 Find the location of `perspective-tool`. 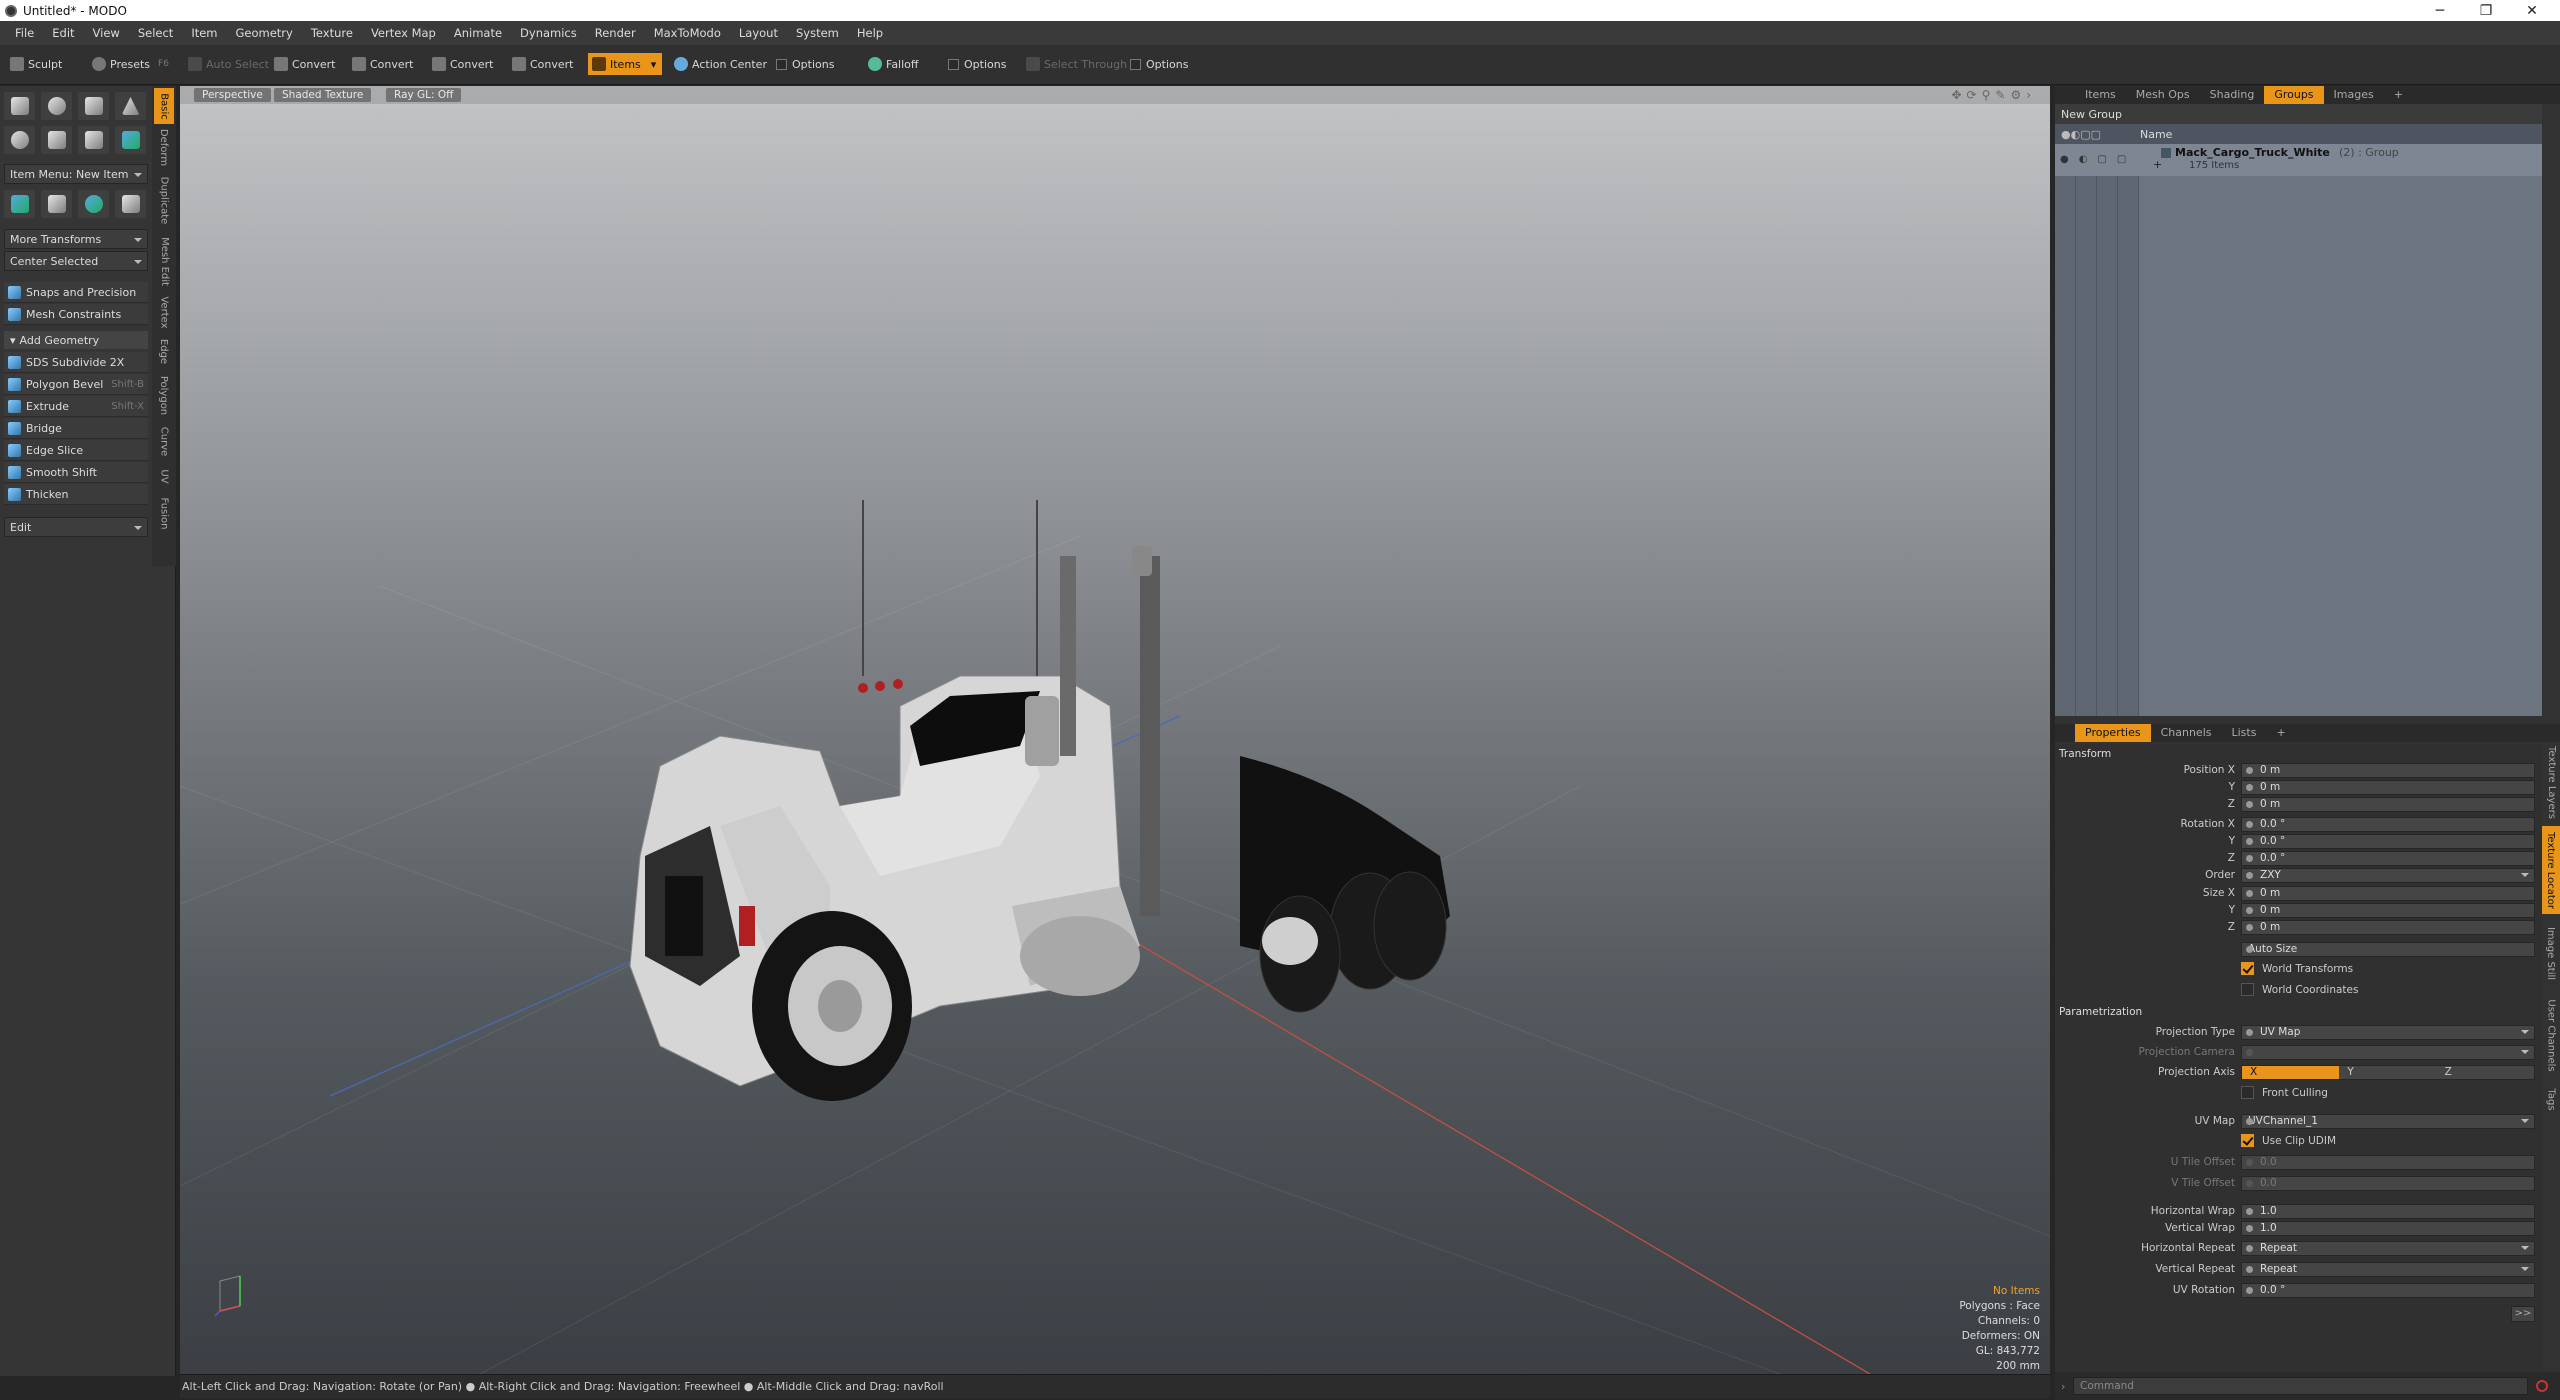

perspective-tool is located at coordinates (130, 204).